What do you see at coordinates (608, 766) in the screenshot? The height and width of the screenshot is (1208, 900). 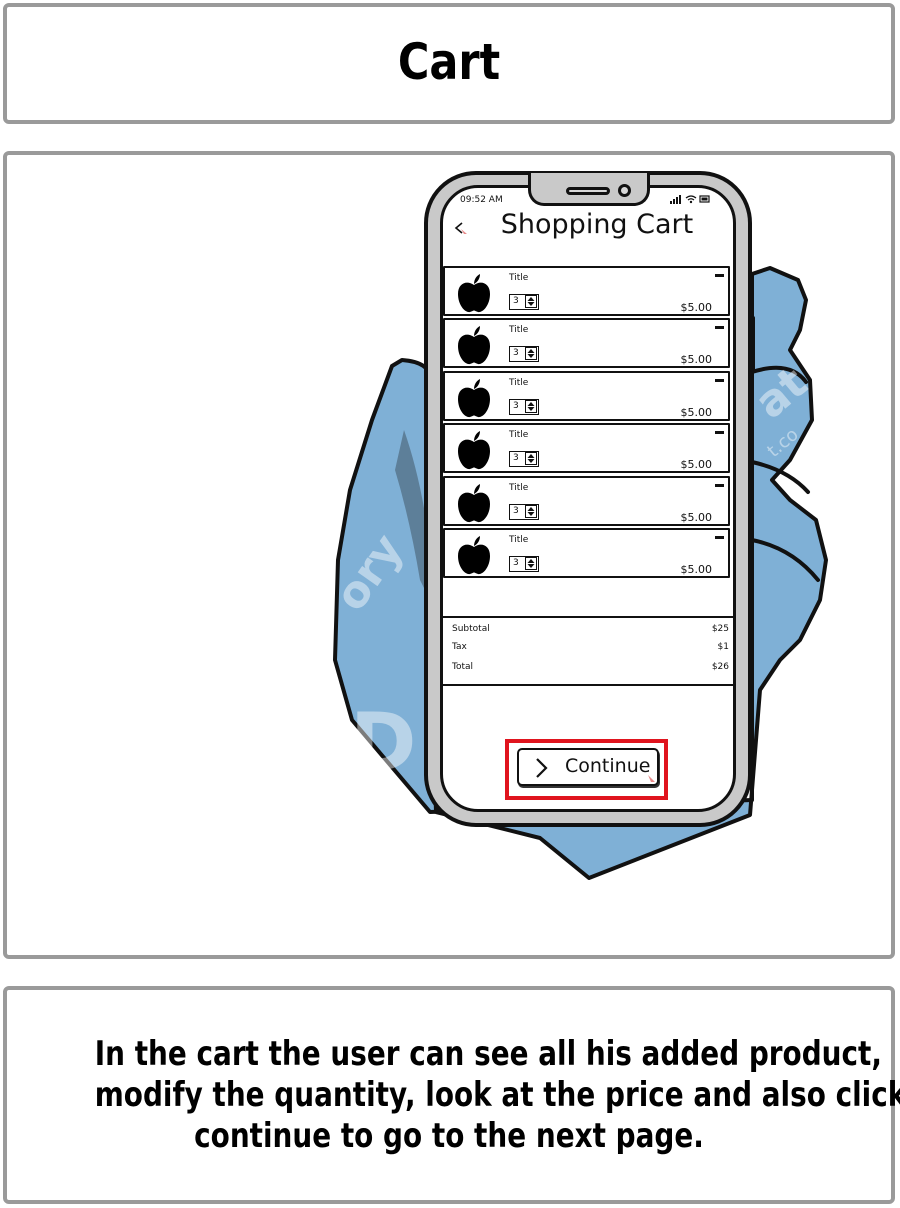 I see `continue-label: Continue` at bounding box center [608, 766].